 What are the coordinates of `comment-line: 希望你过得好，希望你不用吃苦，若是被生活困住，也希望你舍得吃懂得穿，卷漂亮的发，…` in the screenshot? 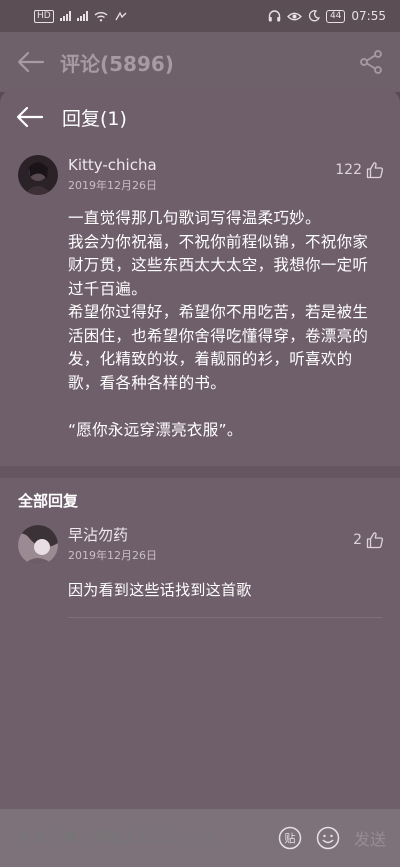 It's located at (218, 347).